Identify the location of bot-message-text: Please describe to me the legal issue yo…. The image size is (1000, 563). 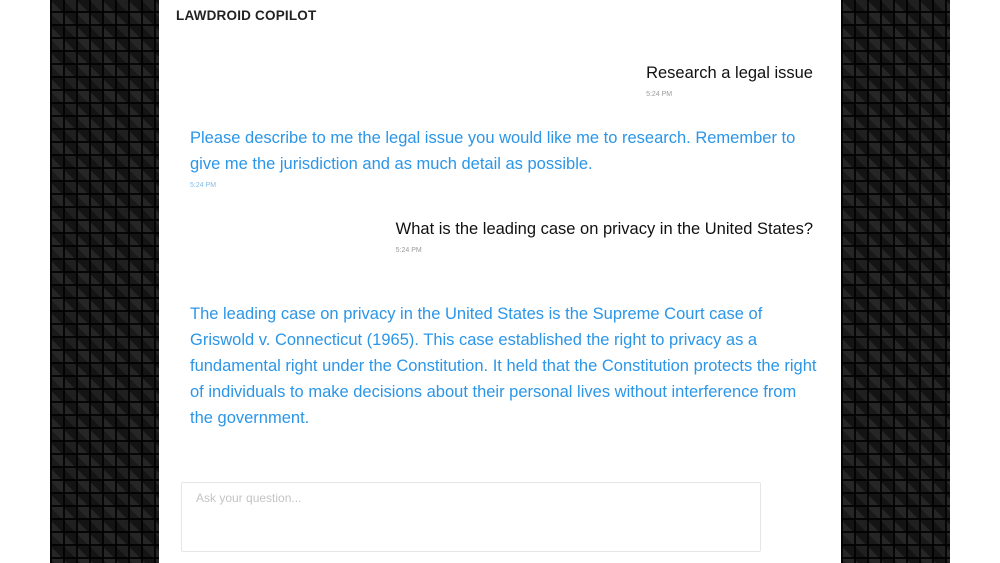
(493, 151).